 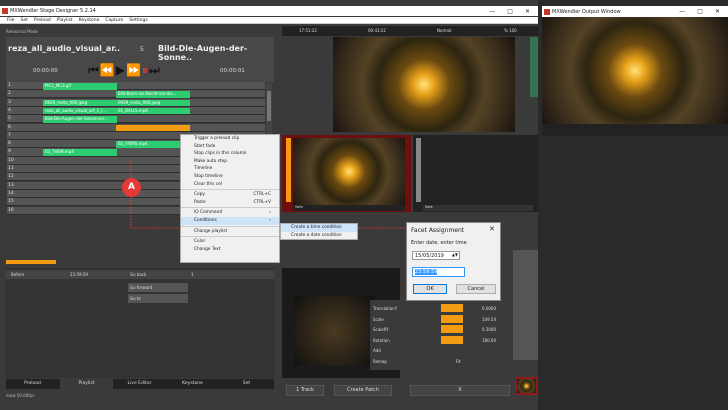 What do you see at coordinates (525, 305) in the screenshot?
I see `side-controls` at bounding box center [525, 305].